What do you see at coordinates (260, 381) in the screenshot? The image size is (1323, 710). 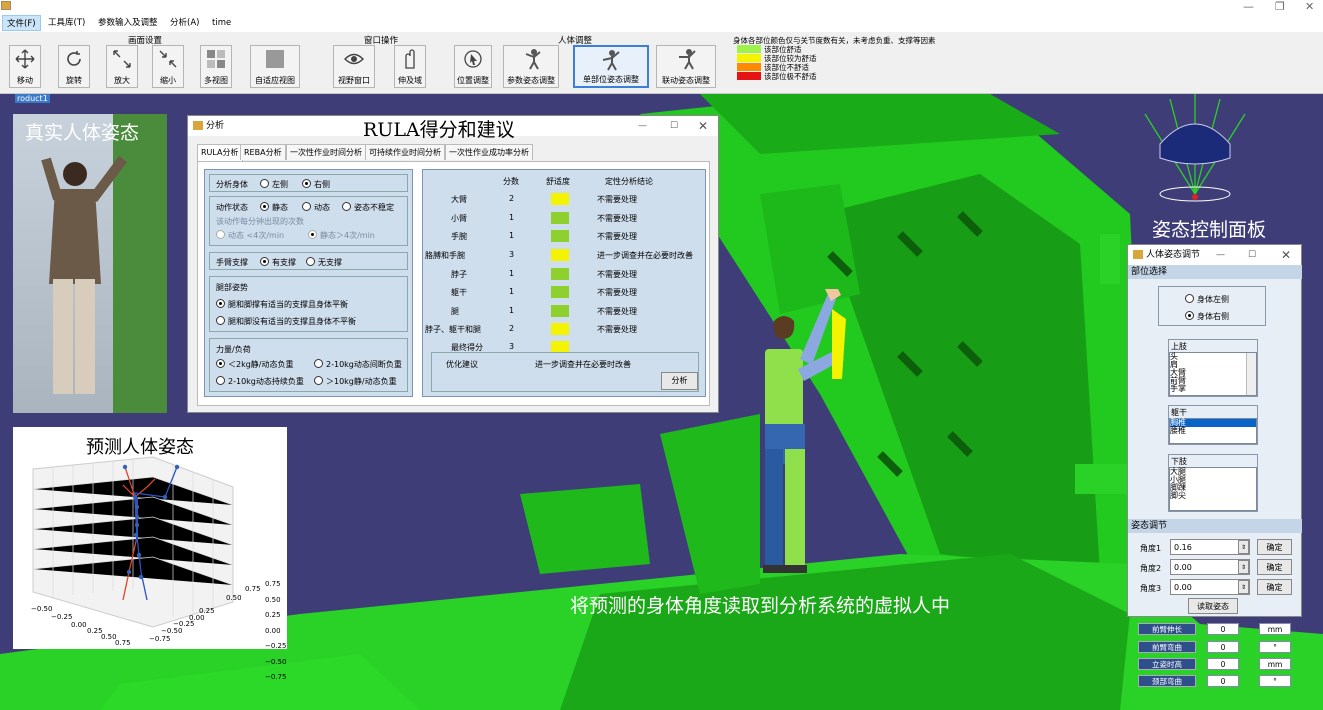 I see `load-opt3-radio: 2-10kg动态持续负重` at bounding box center [260, 381].